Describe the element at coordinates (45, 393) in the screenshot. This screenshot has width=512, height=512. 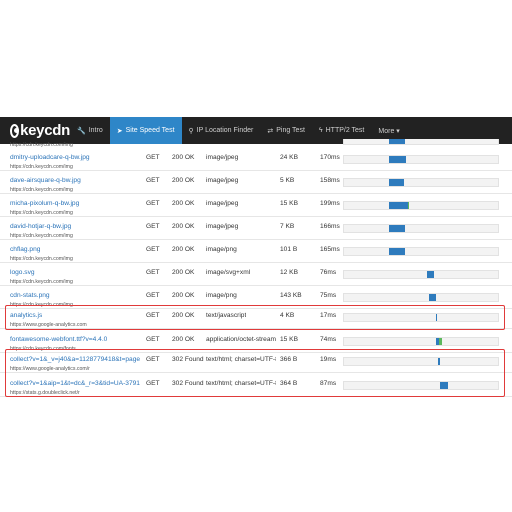
I see `request-host: https://stats.g.doubleclick.net/r` at that location.